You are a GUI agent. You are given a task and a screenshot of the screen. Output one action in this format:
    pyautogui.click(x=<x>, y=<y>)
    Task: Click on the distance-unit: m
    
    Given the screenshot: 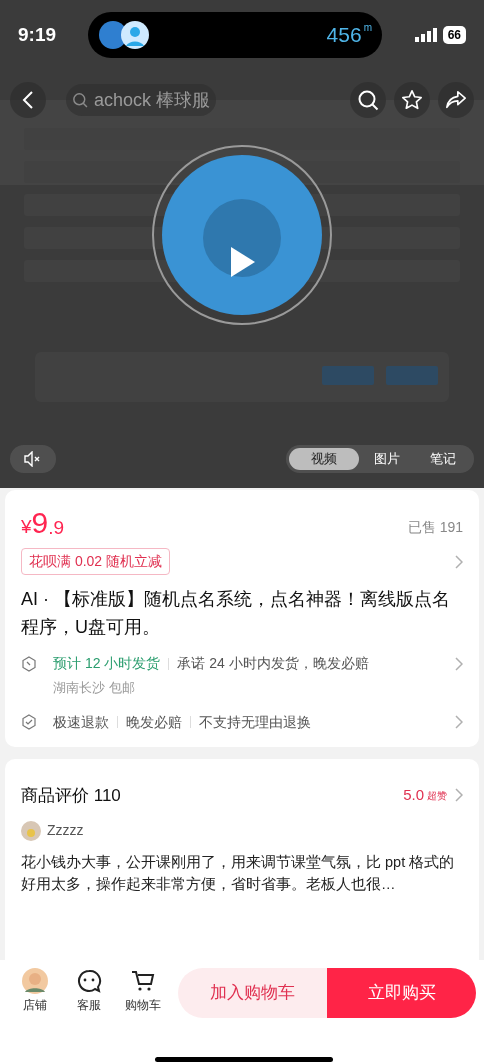 What is the action you would take?
    pyautogui.click(x=367, y=28)
    